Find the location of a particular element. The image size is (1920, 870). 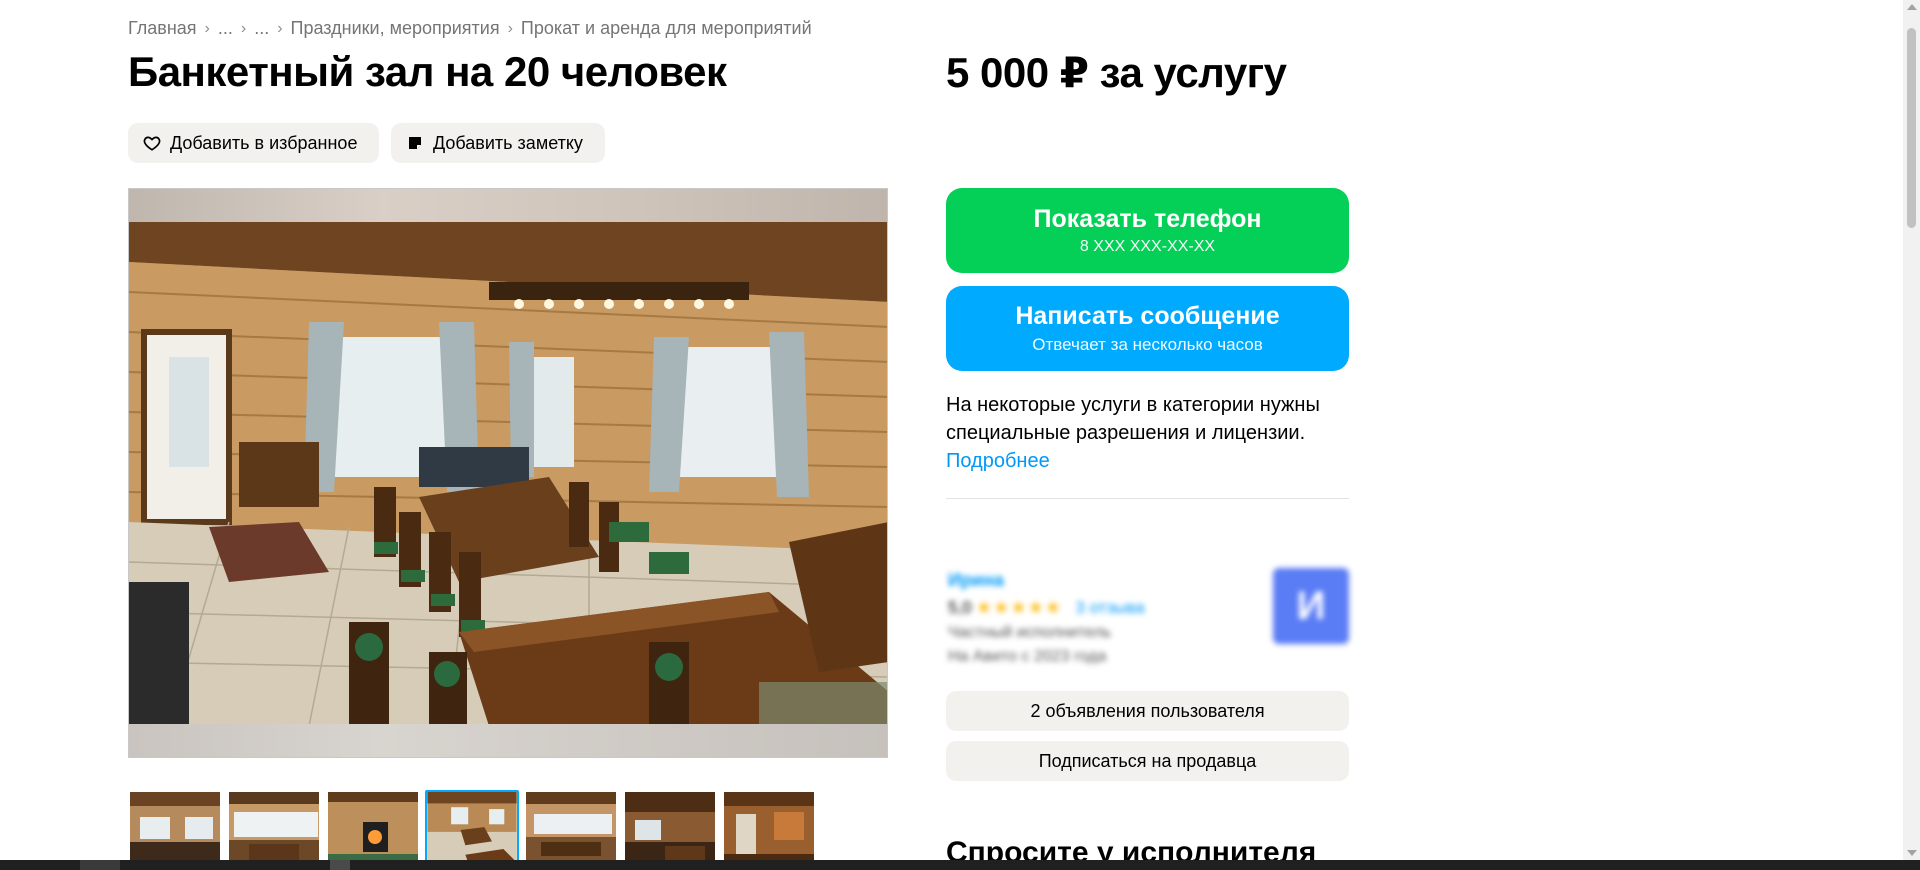

masked-phone: 8 XXX XXX-XX-XX is located at coordinates (1147, 246).